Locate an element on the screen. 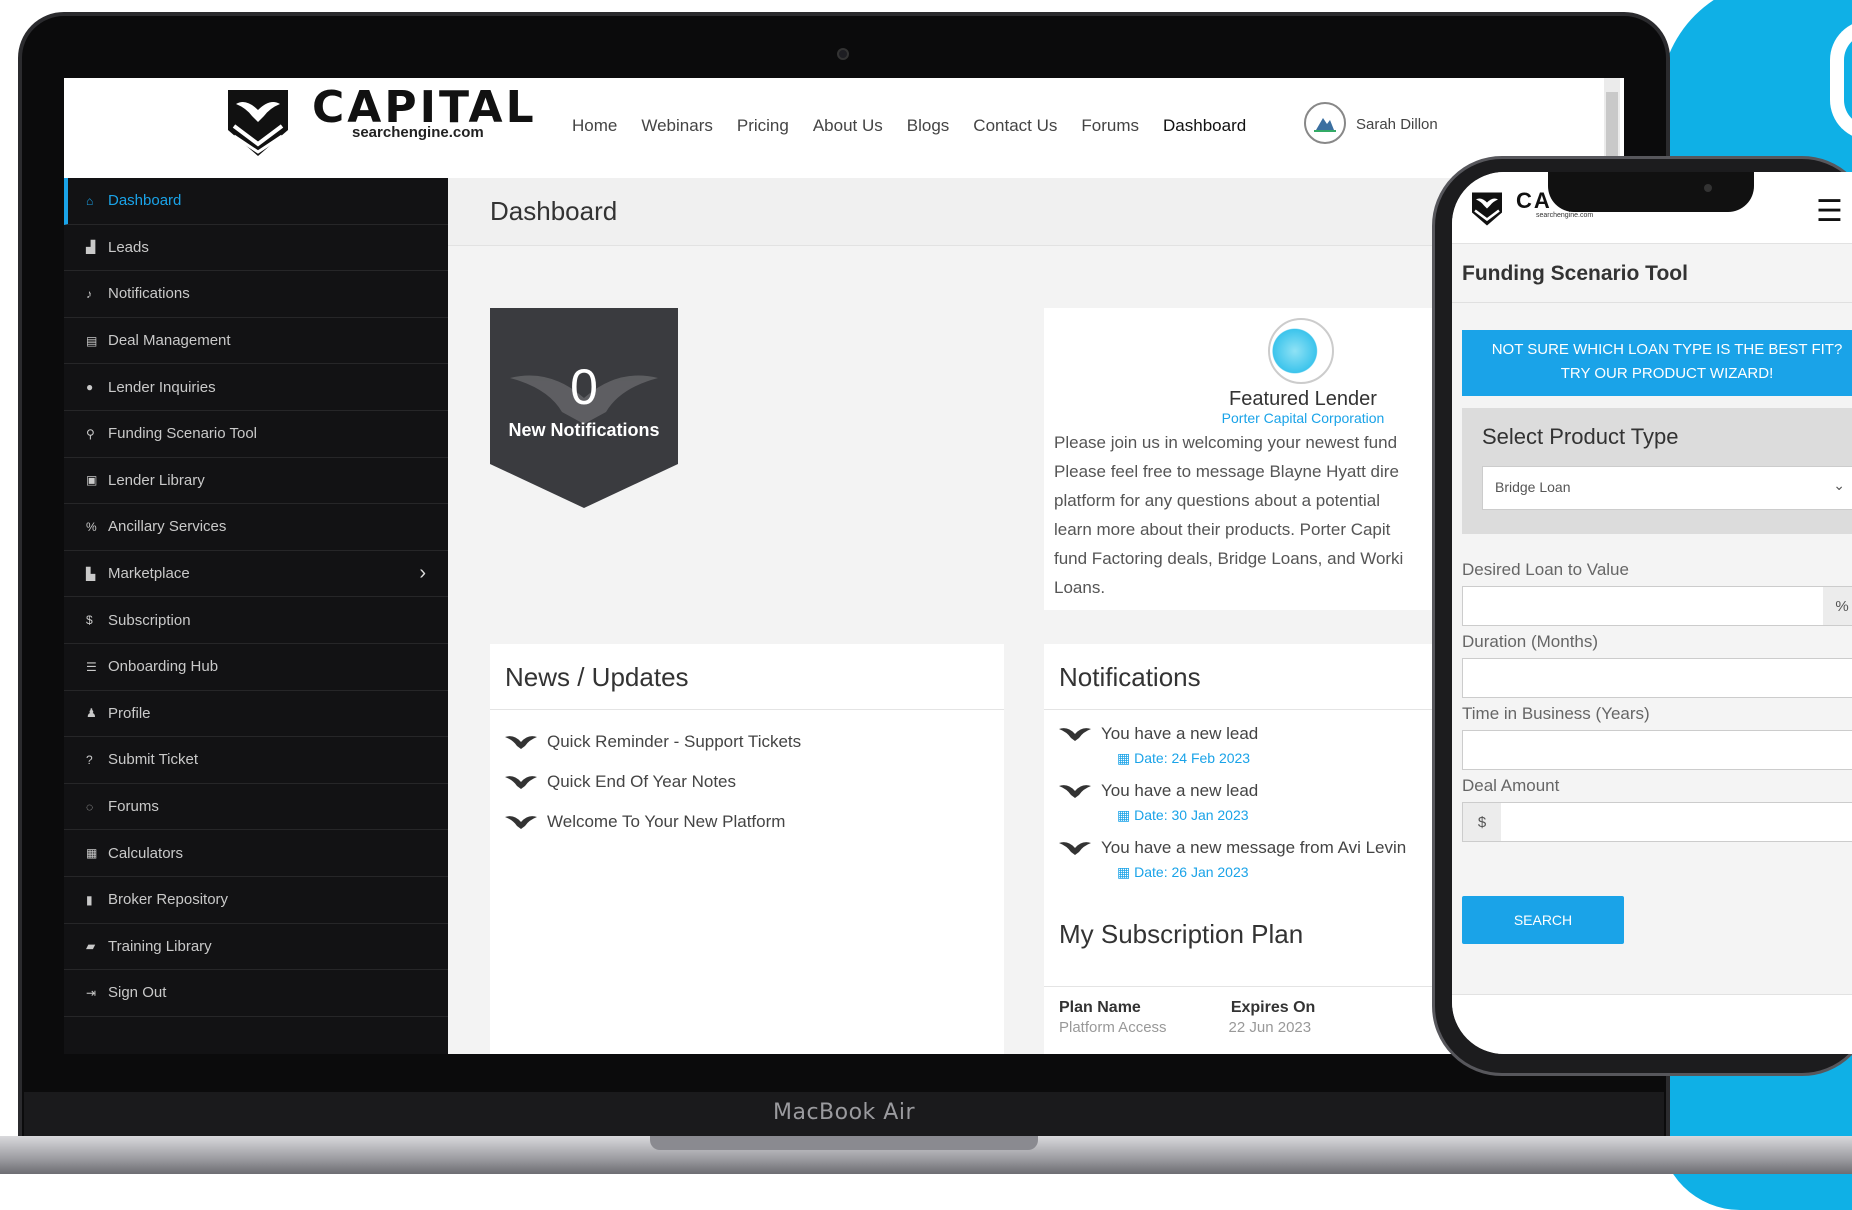 This screenshot has width=1852, height=1210. sidebar-item-label: Onboarding Hub is located at coordinates (163, 667).